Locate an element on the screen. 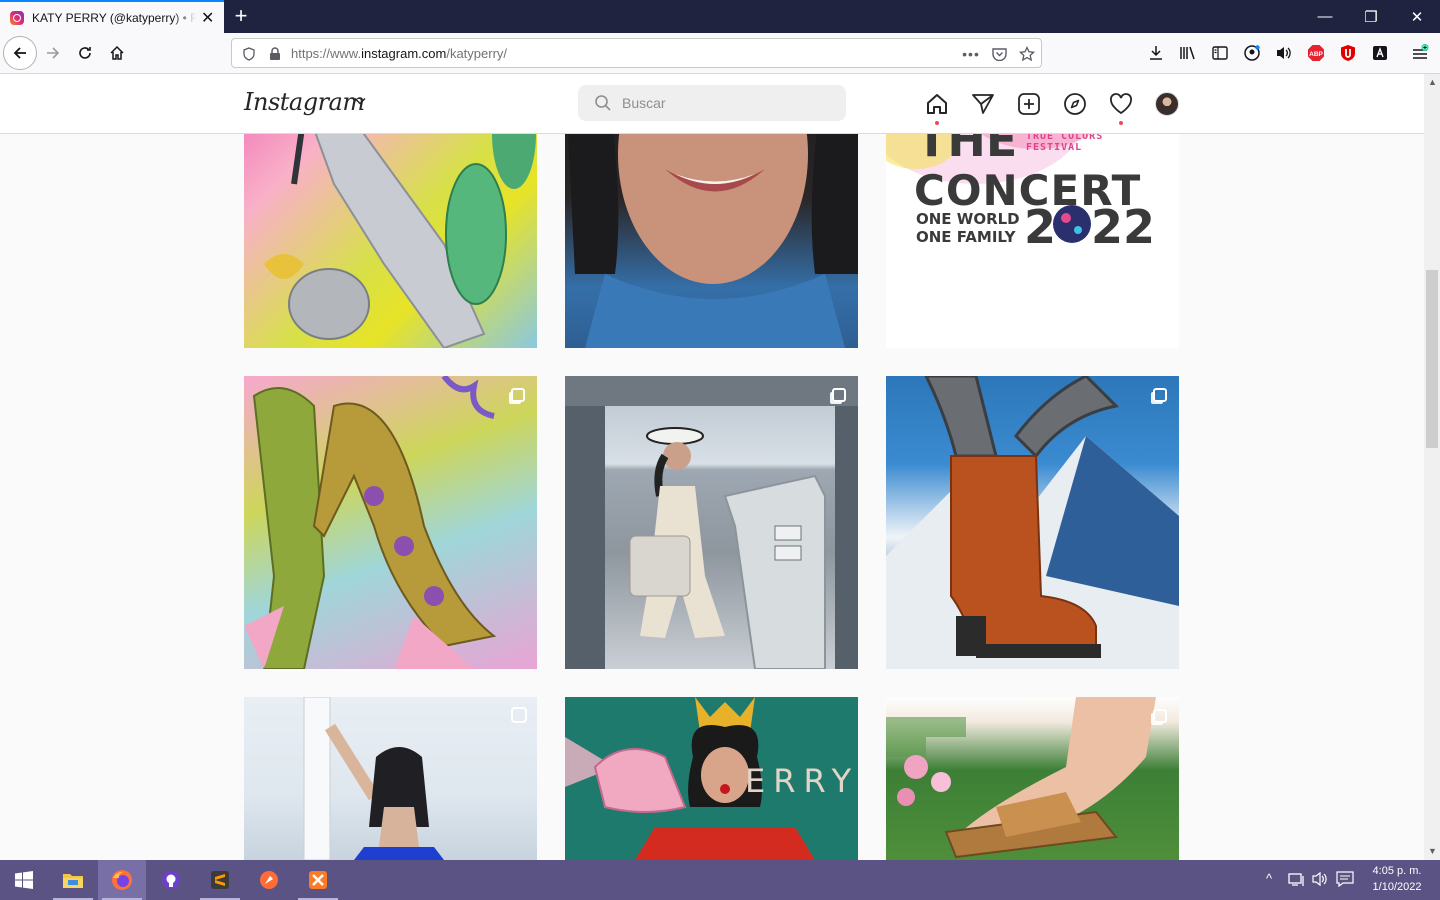 Image resolution: width=1440 pixels, height=900 pixels. scrollbar-thumb is located at coordinates (1432, 359).